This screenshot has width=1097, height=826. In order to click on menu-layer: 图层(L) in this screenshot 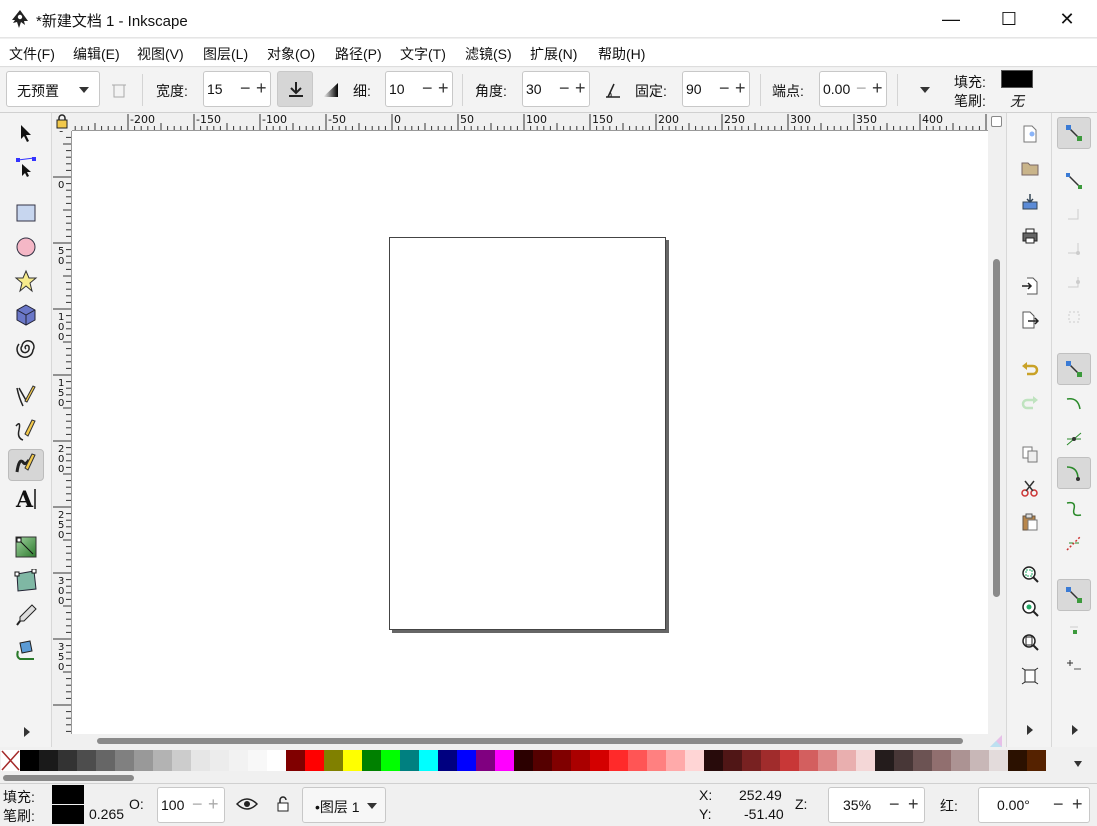, I will do `click(225, 54)`.